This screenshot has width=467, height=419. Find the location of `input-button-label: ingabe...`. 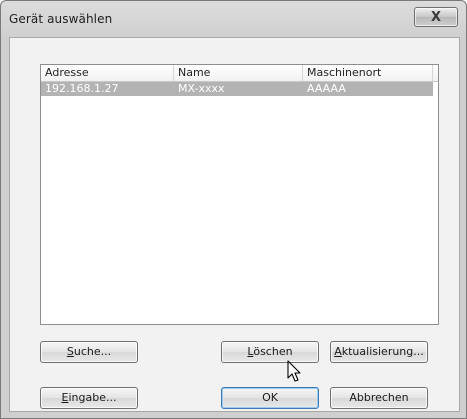

input-button-label: ingabe... is located at coordinates (92, 397).